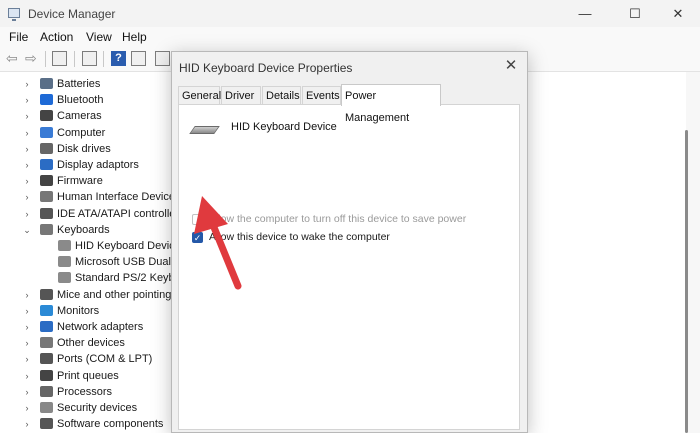 This screenshot has height=433, width=700. What do you see at coordinates (90, 376) in the screenshot?
I see `tree-category-item: › Print queues` at bounding box center [90, 376].